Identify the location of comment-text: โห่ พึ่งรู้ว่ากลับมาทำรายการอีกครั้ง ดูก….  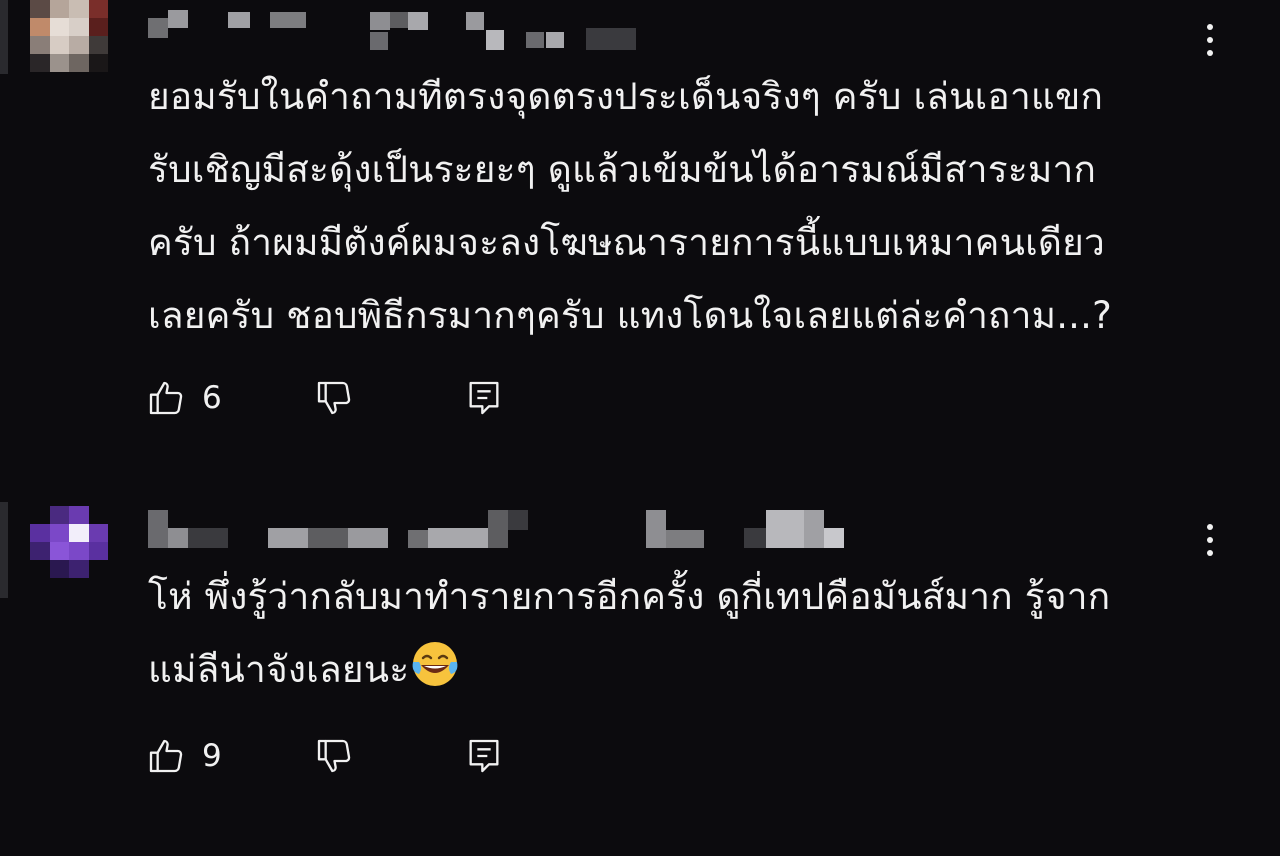
(629, 633).